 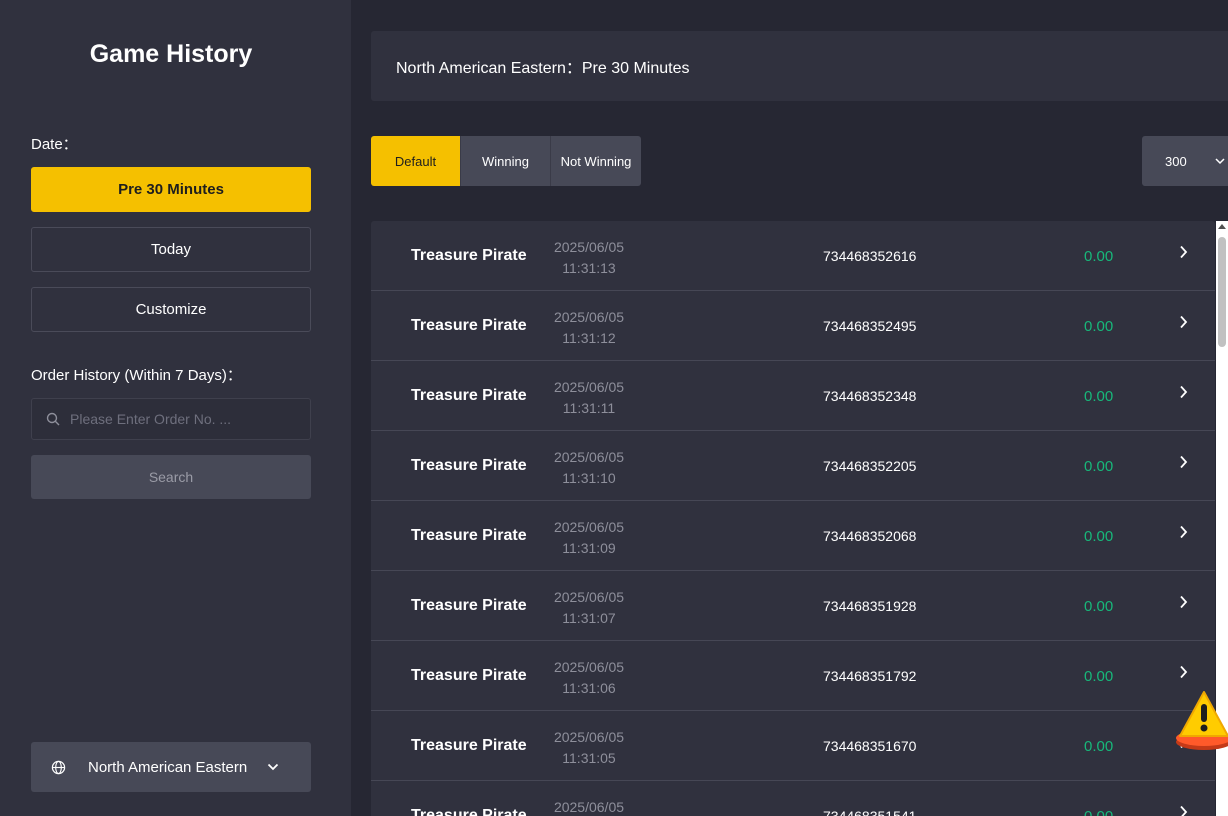 I want to click on bet-datetime: 2025/06/05, so click(x=589, y=806).